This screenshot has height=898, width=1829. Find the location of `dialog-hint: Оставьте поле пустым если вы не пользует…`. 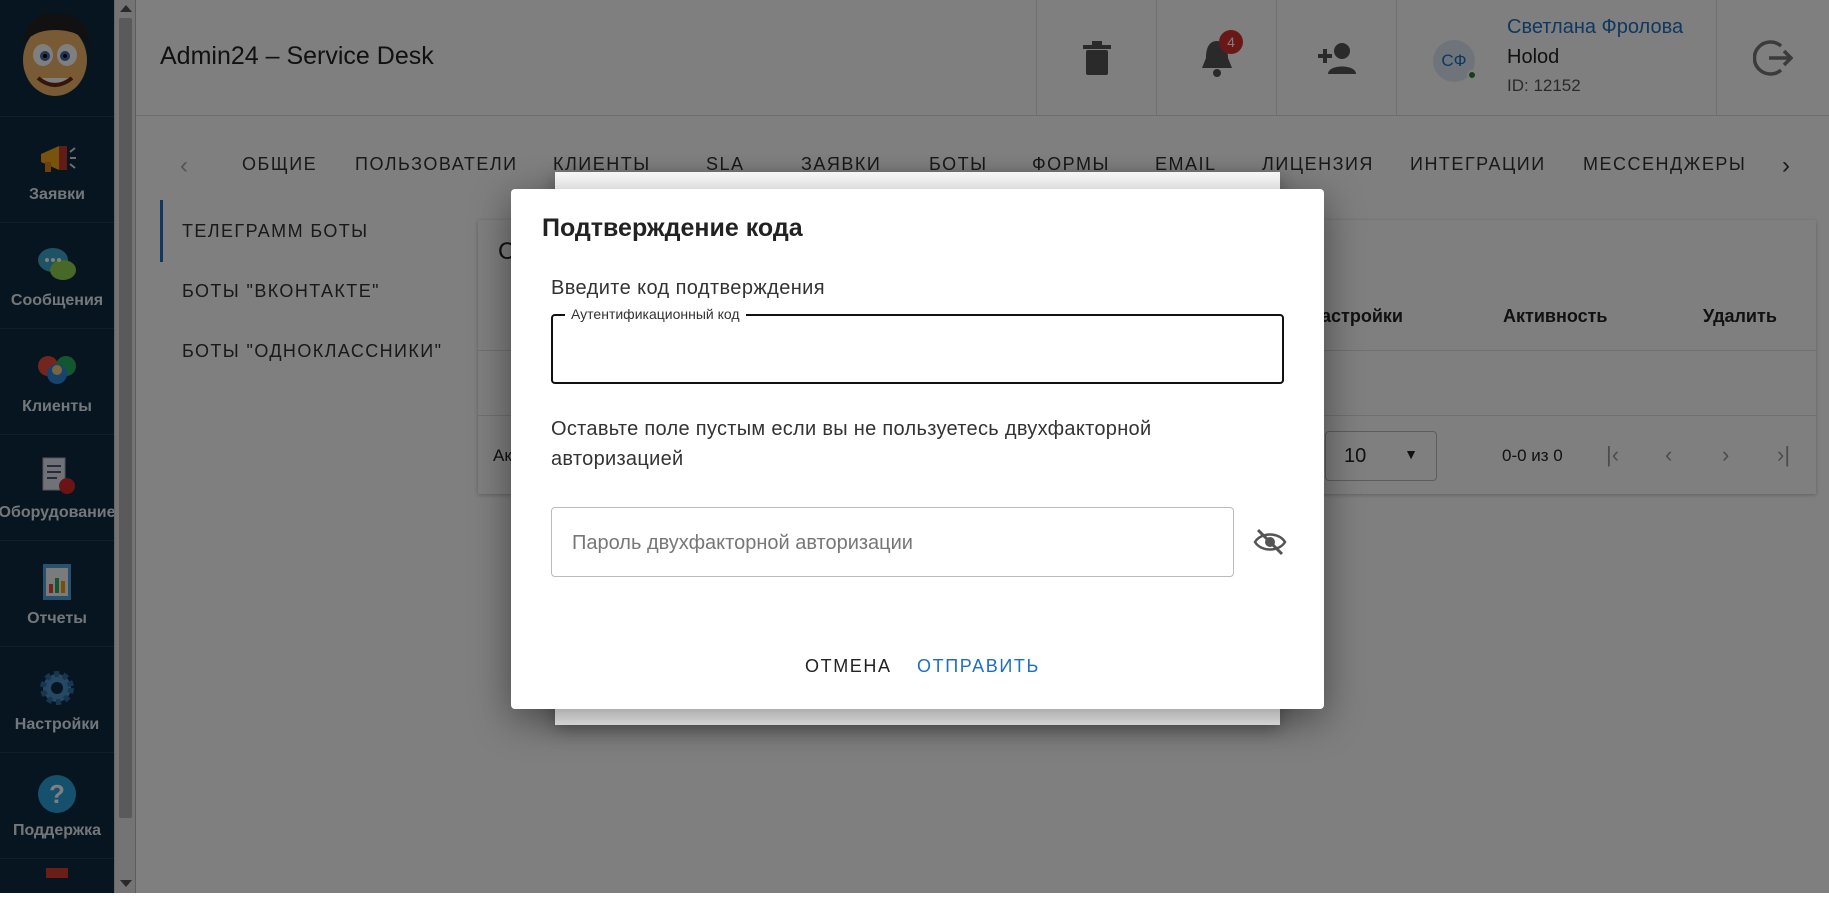

dialog-hint: Оставьте поле пустым если вы не пользует… is located at coordinates (851, 444).